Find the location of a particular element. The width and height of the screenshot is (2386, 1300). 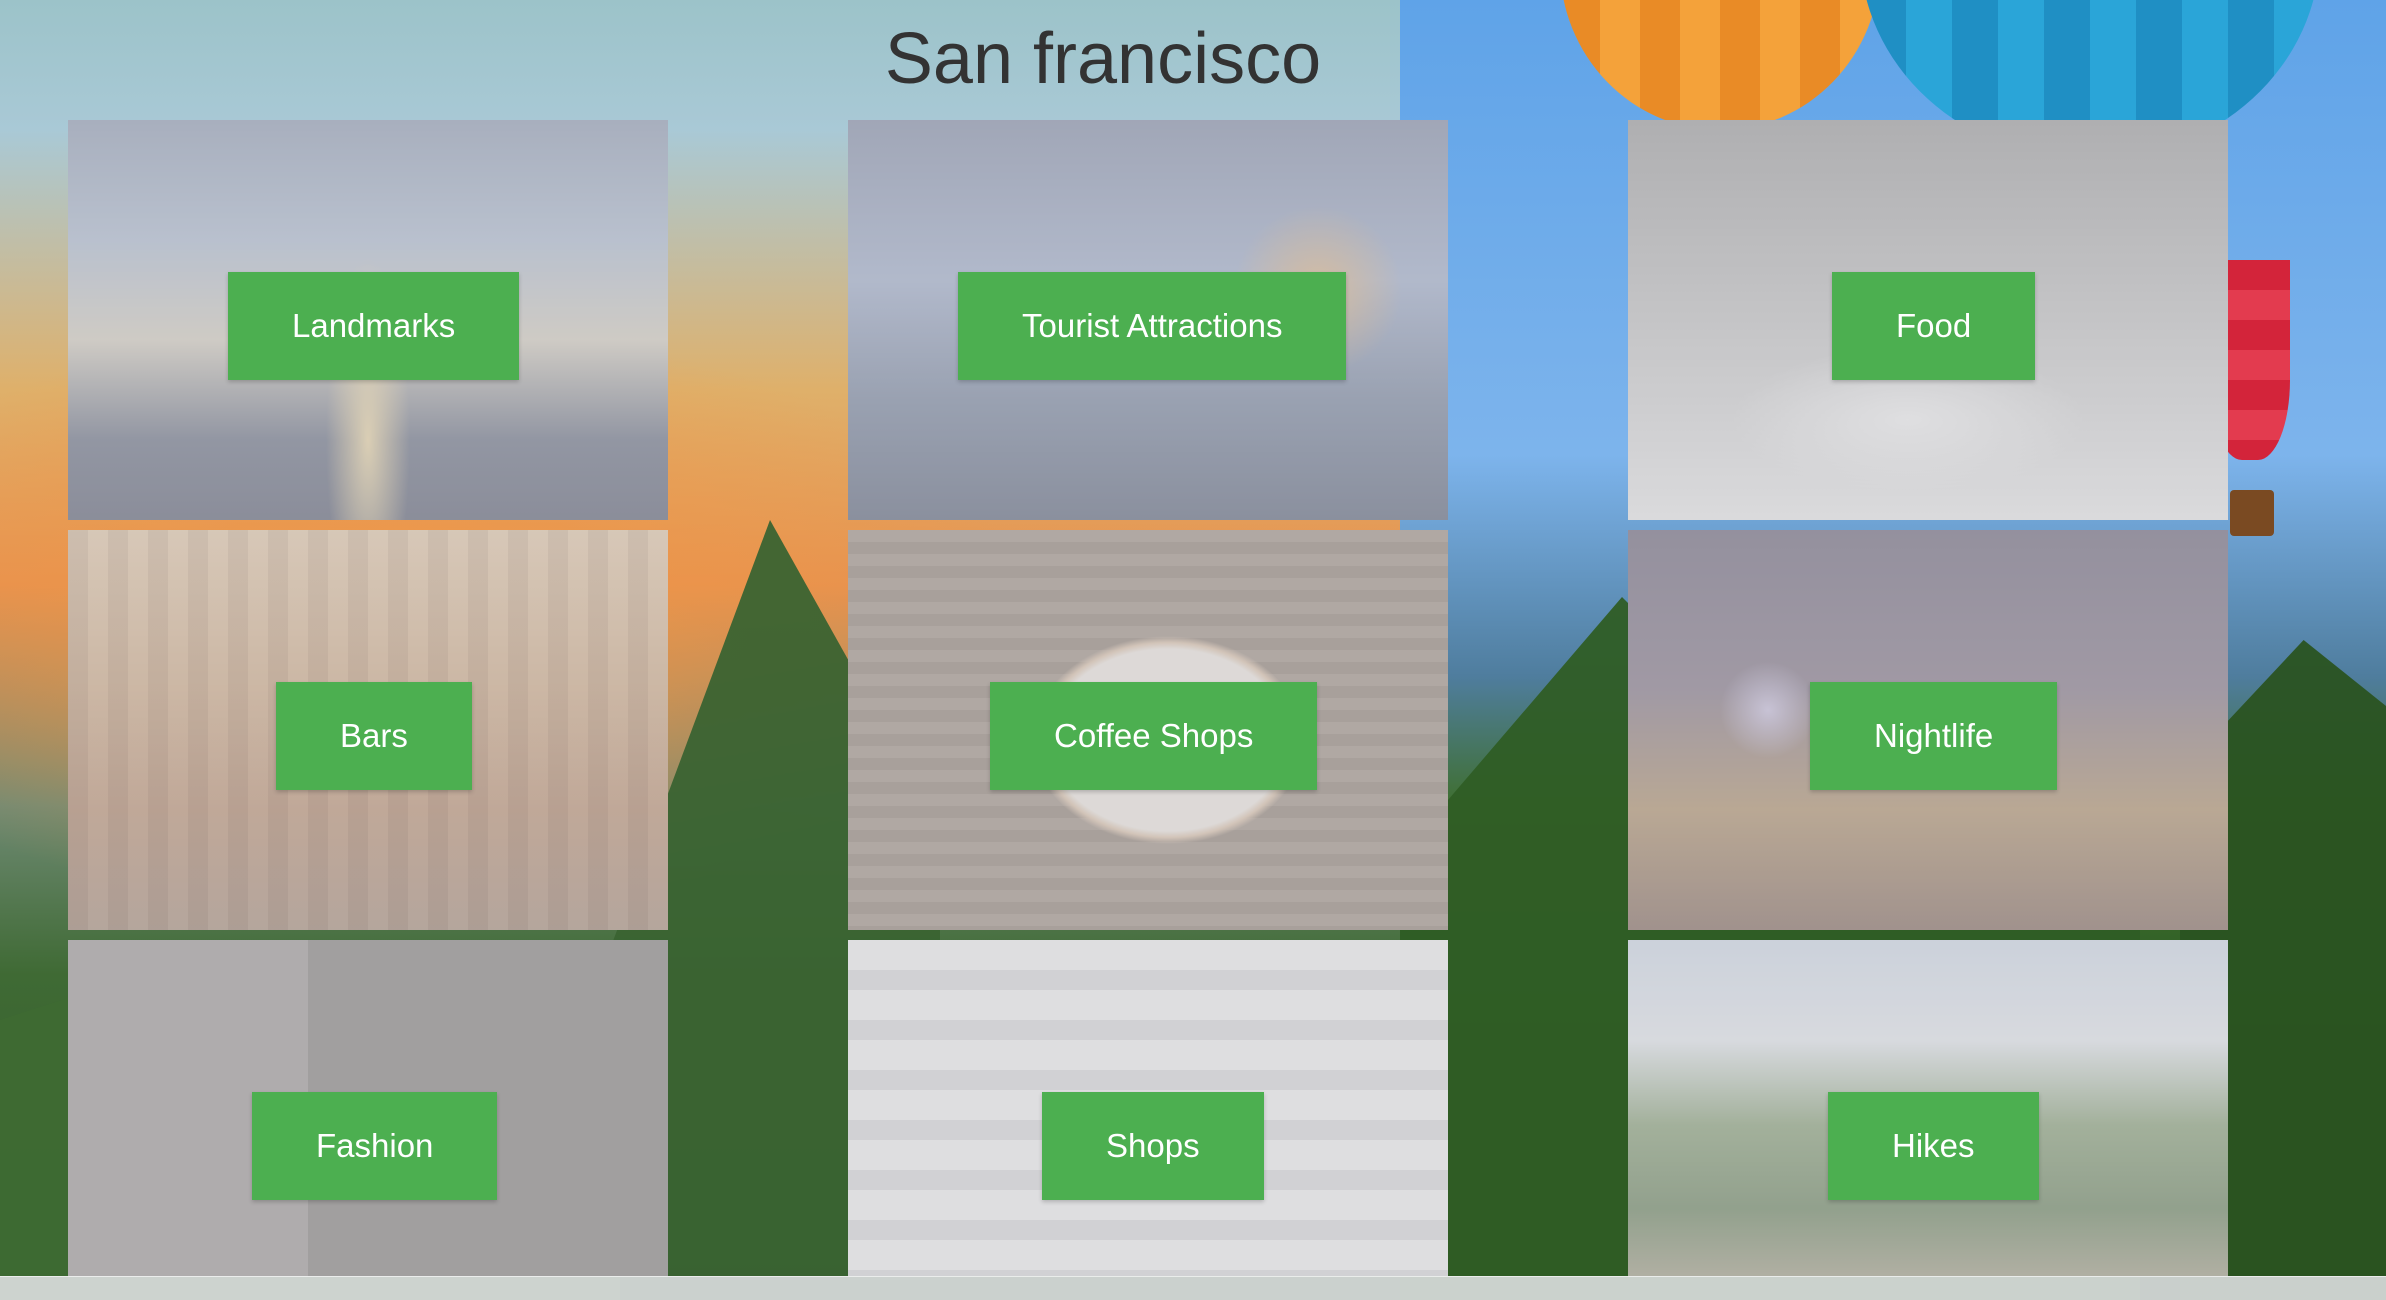

category-card-landmarks: Landmarks is located at coordinates (368, 320).